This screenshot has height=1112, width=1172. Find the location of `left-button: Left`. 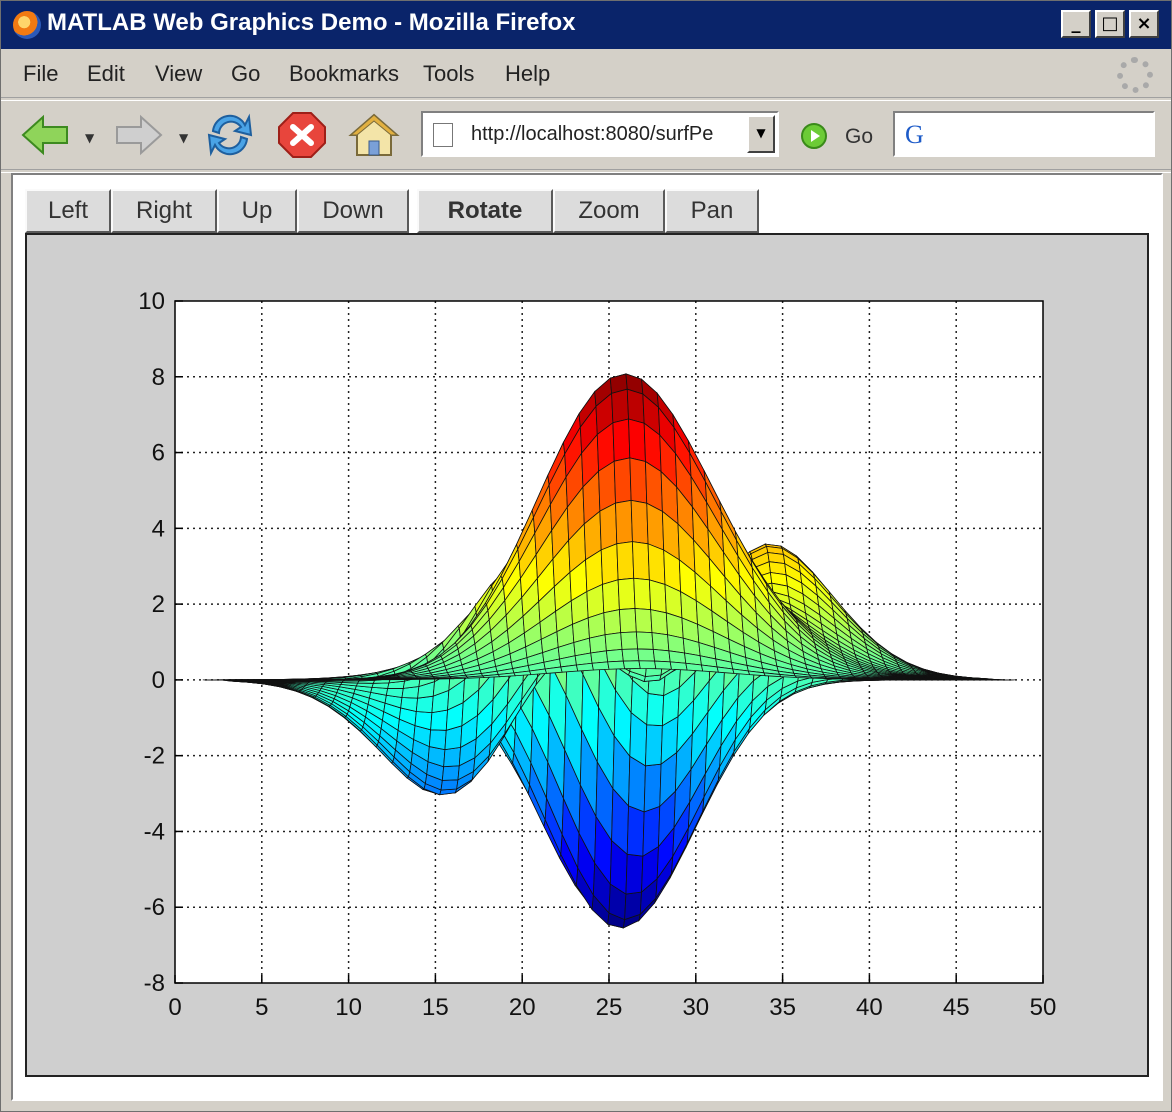

left-button: Left is located at coordinates (68, 211).